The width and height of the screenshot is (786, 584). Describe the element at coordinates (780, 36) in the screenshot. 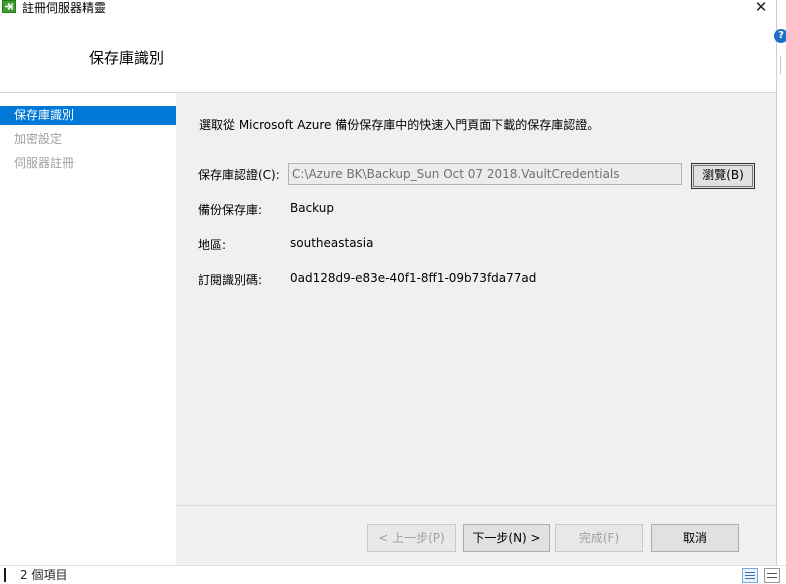

I see `help-icon: ?` at that location.